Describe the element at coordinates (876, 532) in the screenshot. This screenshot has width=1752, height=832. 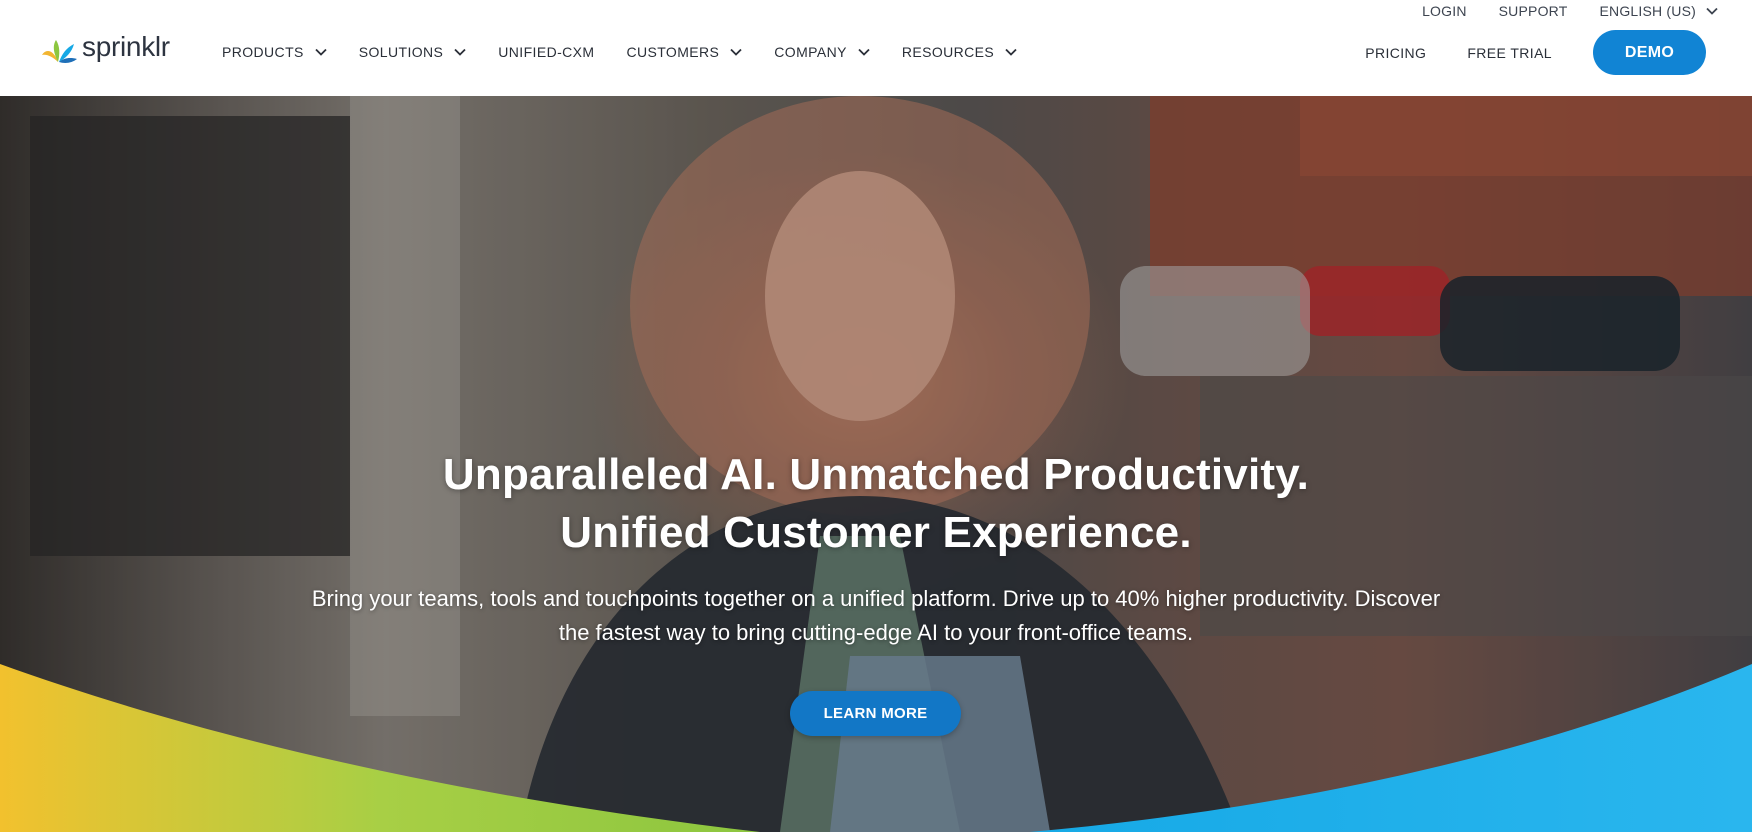
I see `headline-line-2: Unified Customer Experience.` at that location.